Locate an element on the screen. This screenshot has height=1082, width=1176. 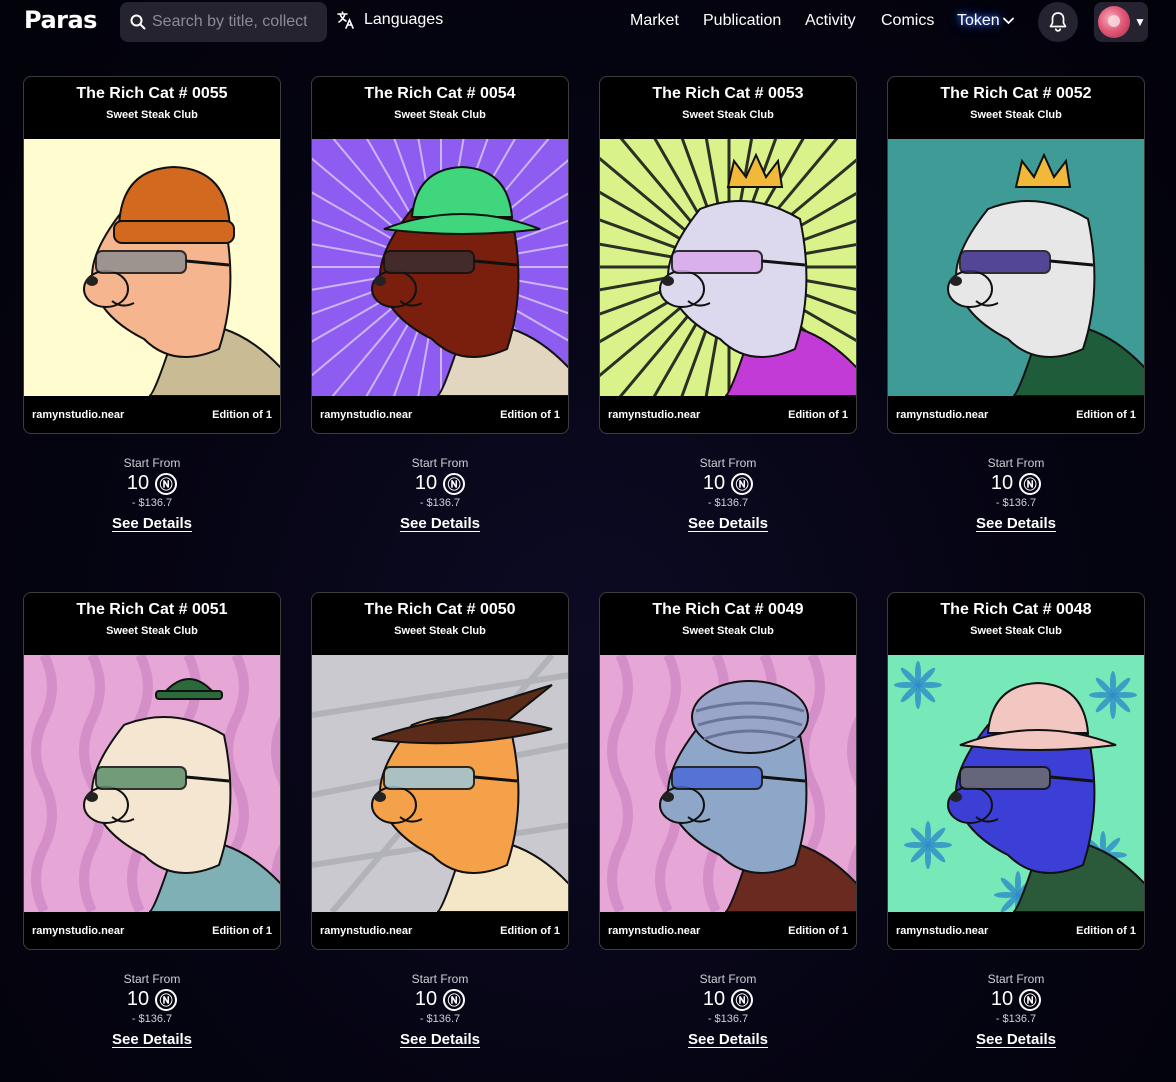
nav-comics: Comics is located at coordinates (907, 21).